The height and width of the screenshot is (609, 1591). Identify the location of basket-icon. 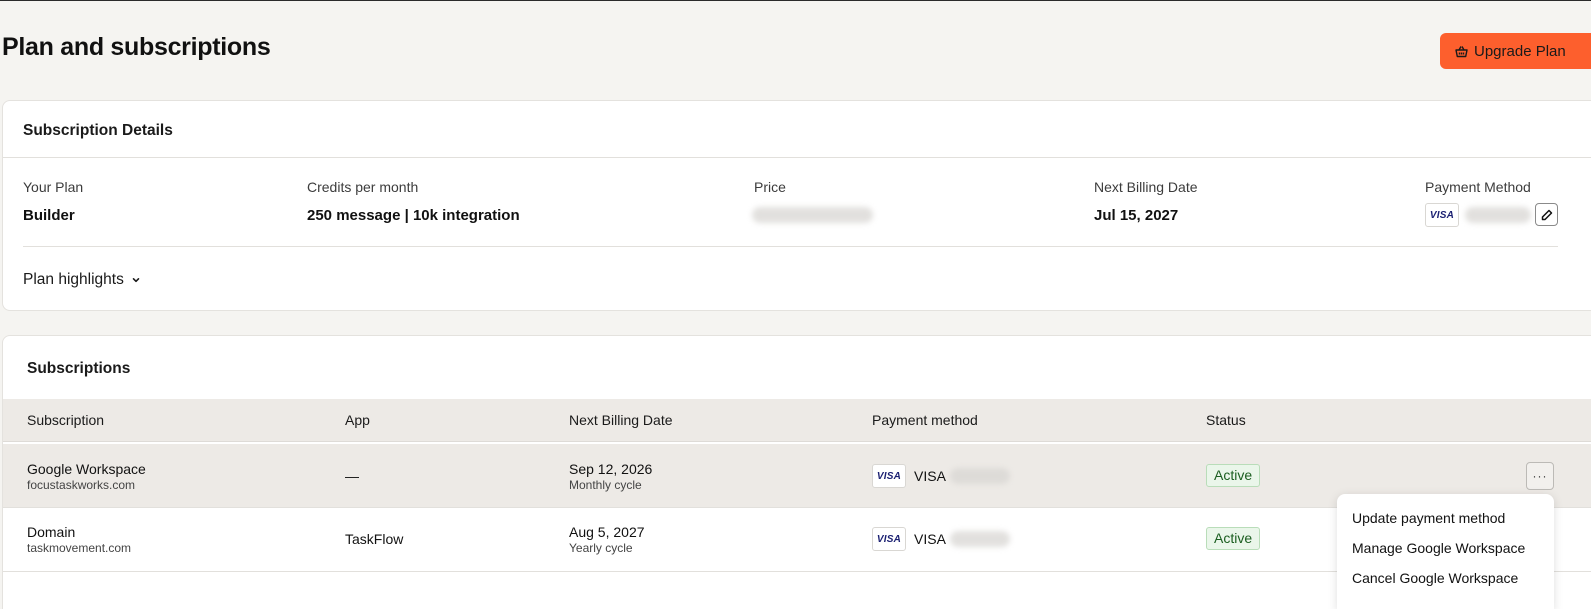
(1461, 51).